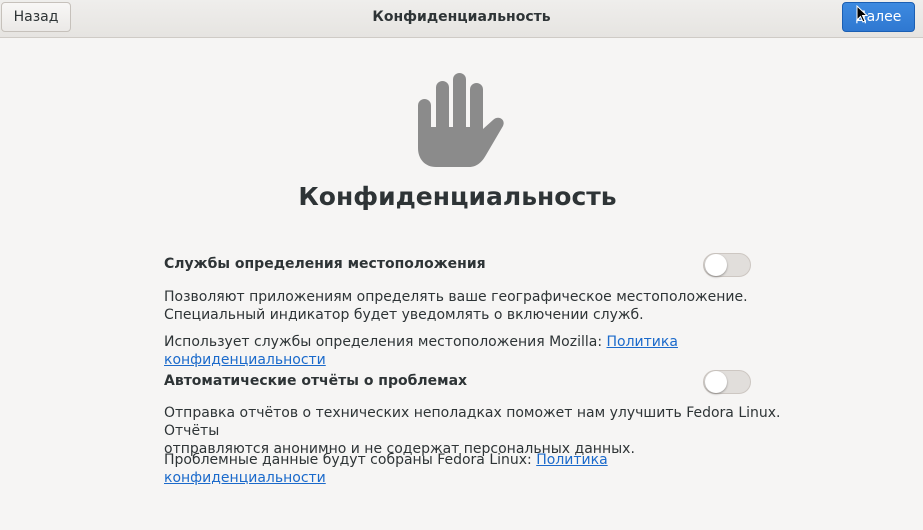 The height and width of the screenshot is (530, 923). I want to click on header-bar: Назад Конфиденциальность Далее, so click(461, 19).